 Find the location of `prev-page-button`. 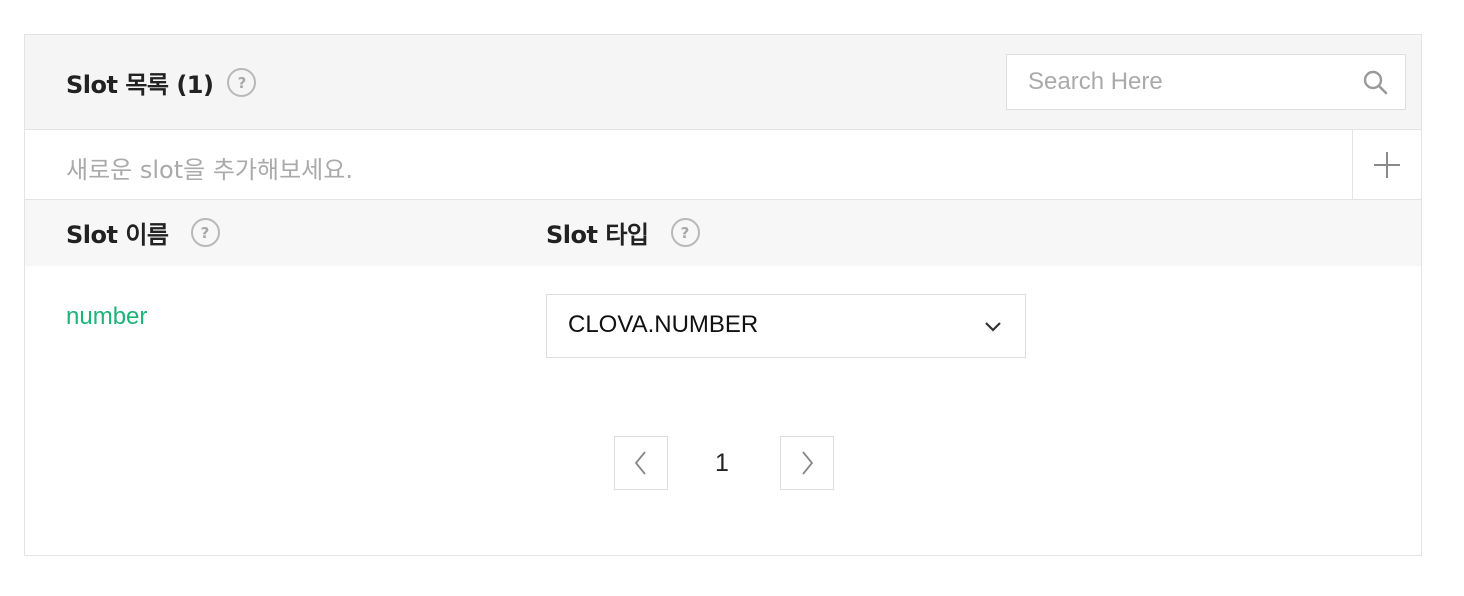

prev-page-button is located at coordinates (641, 463).